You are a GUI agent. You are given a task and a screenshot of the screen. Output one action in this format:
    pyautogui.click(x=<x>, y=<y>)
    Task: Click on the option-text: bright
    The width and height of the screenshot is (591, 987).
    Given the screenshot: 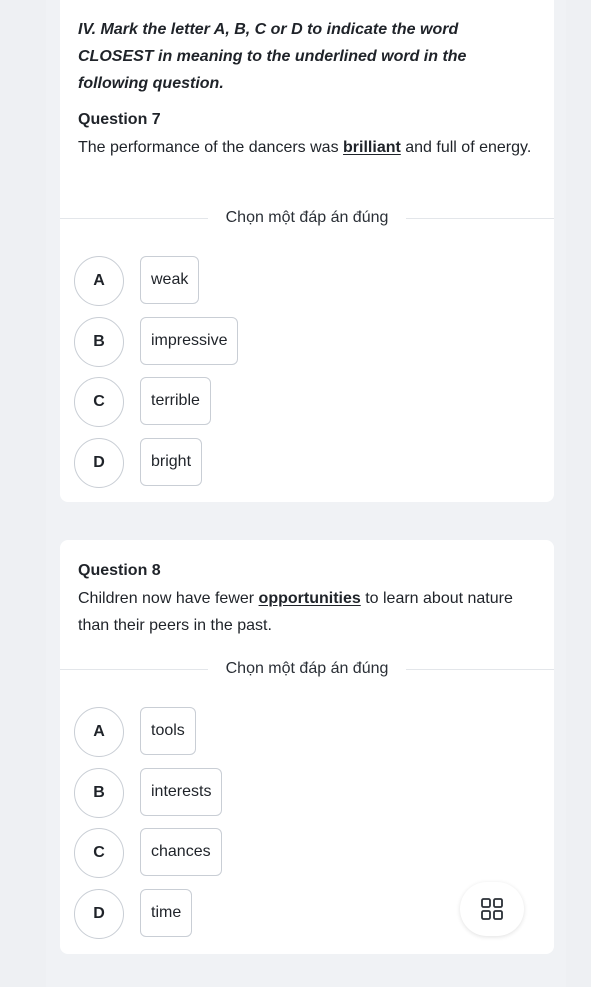 What is the action you would take?
    pyautogui.click(x=171, y=462)
    